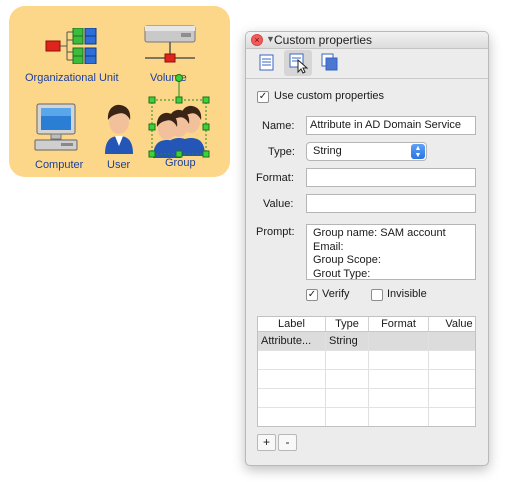 The image size is (509, 482). Describe the element at coordinates (327, 151) in the screenshot. I see `type-select-value: String` at that location.